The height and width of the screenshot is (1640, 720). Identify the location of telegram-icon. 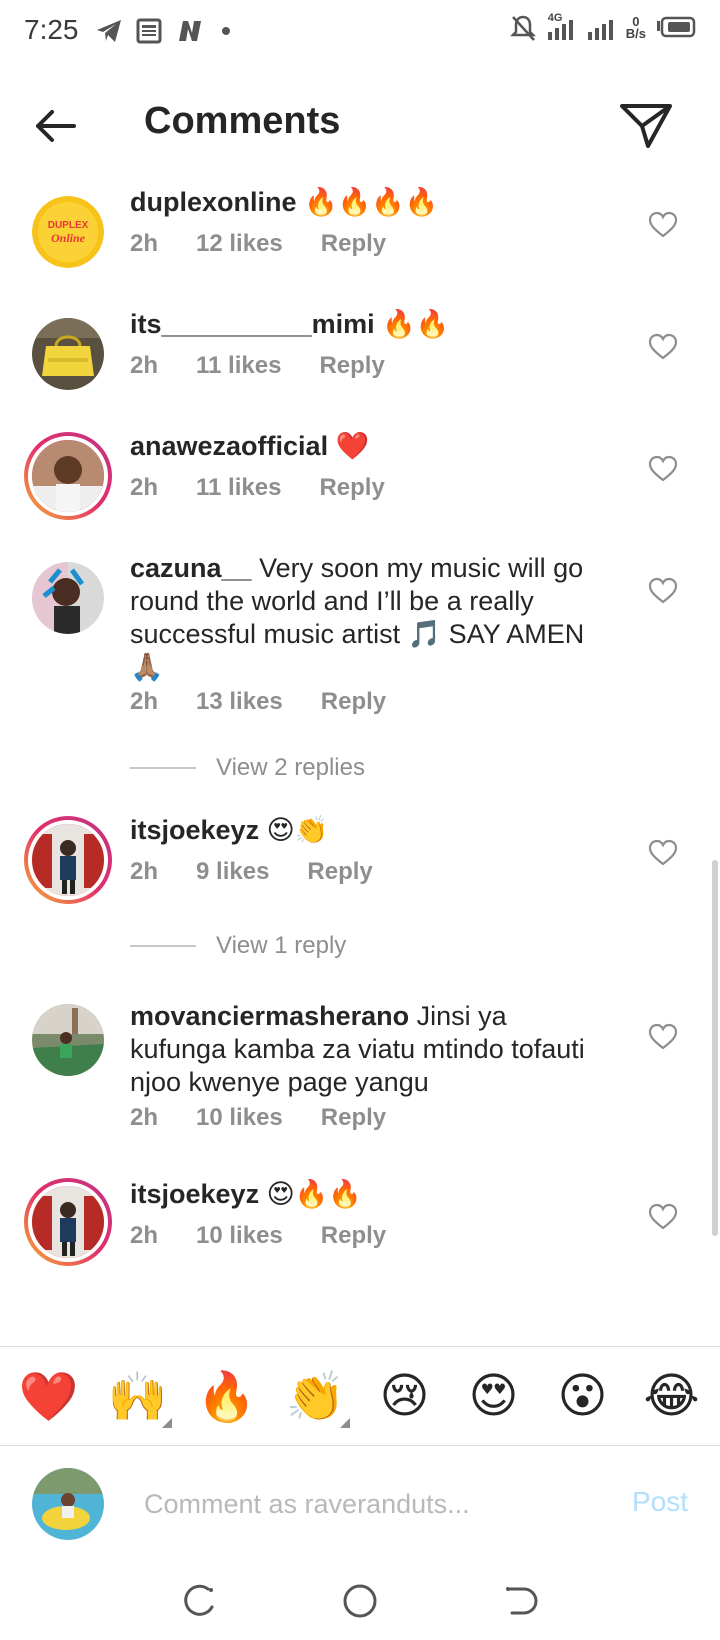
(109, 31).